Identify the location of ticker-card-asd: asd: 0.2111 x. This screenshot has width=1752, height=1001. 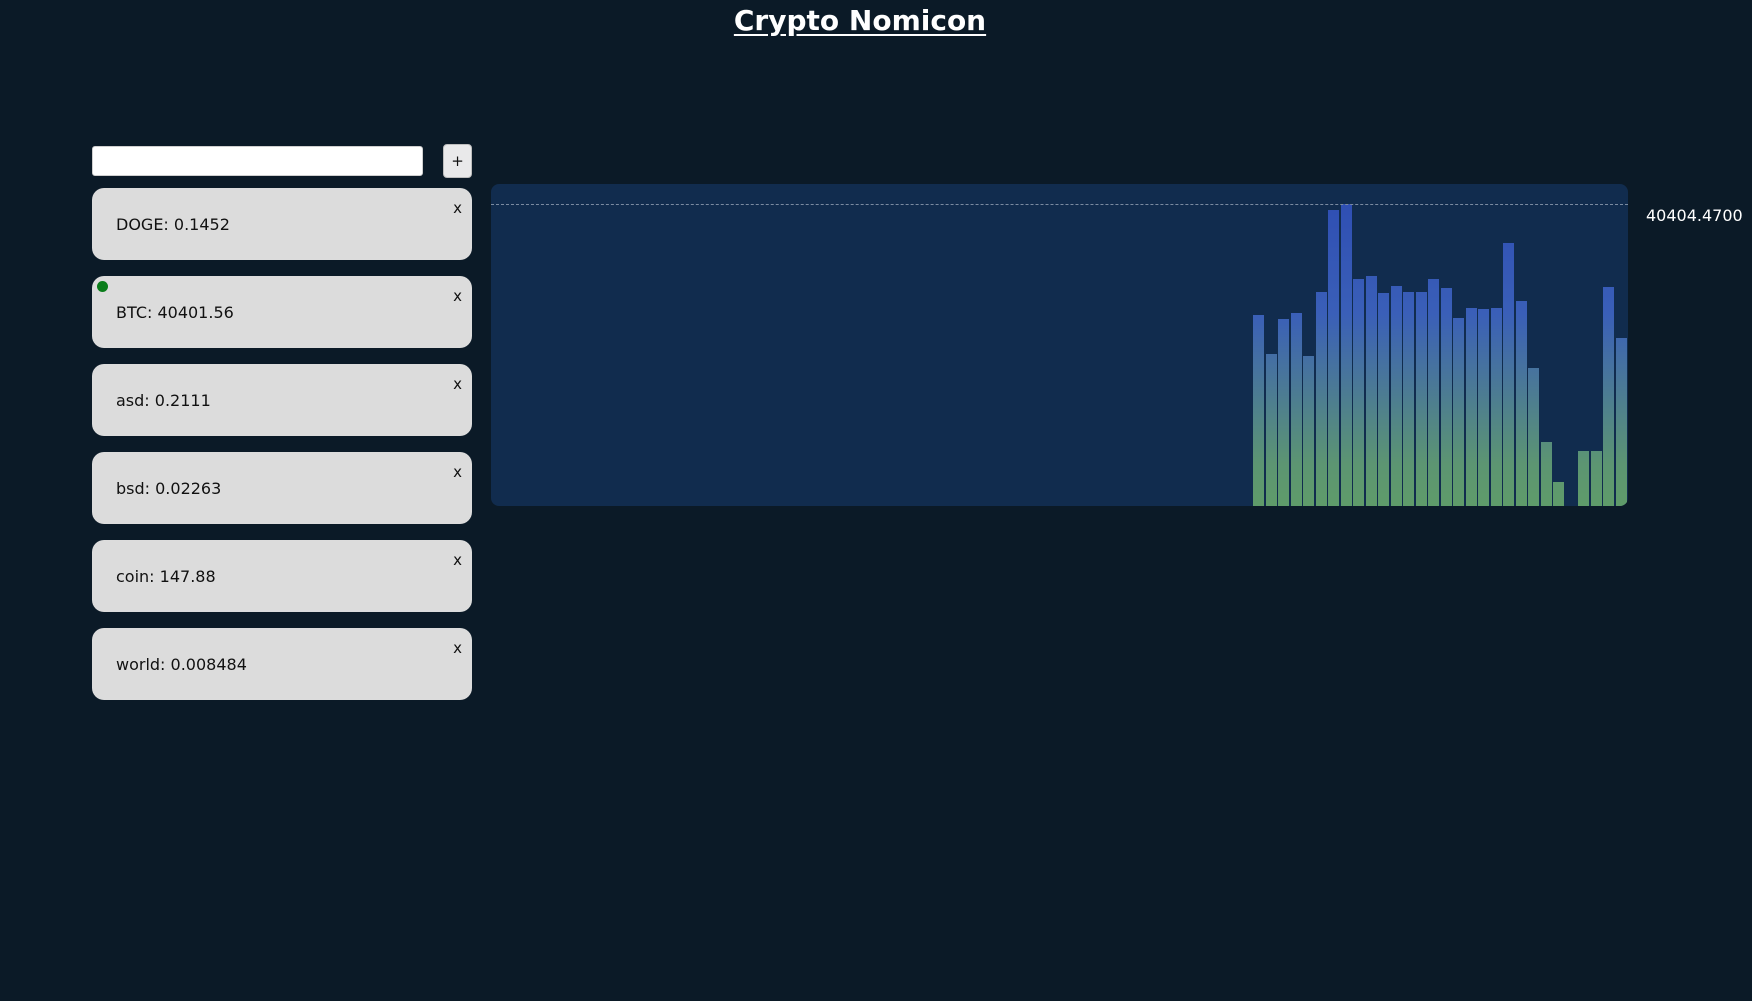
(282, 400).